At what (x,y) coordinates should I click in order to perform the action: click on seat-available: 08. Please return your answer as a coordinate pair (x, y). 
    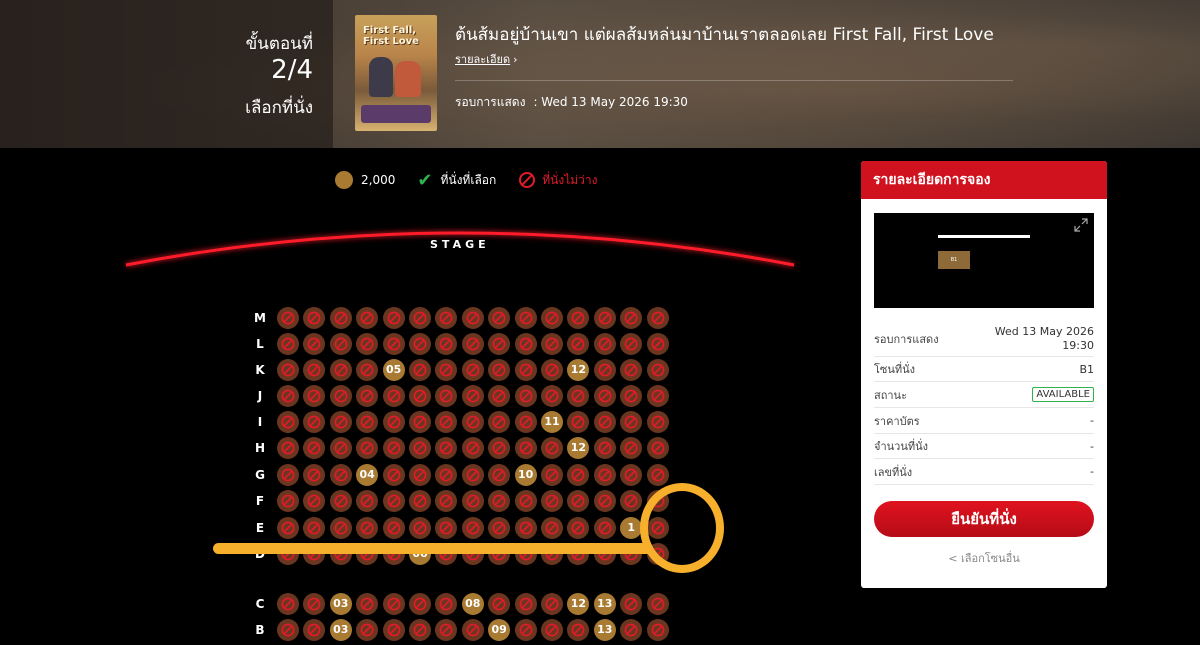
    Looking at the image, I should click on (472, 604).